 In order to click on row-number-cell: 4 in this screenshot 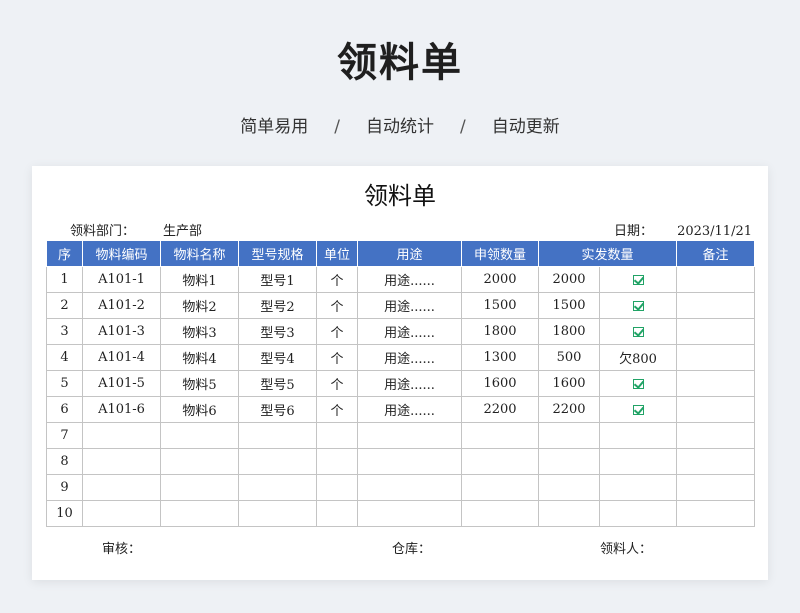, I will do `click(64, 357)`.